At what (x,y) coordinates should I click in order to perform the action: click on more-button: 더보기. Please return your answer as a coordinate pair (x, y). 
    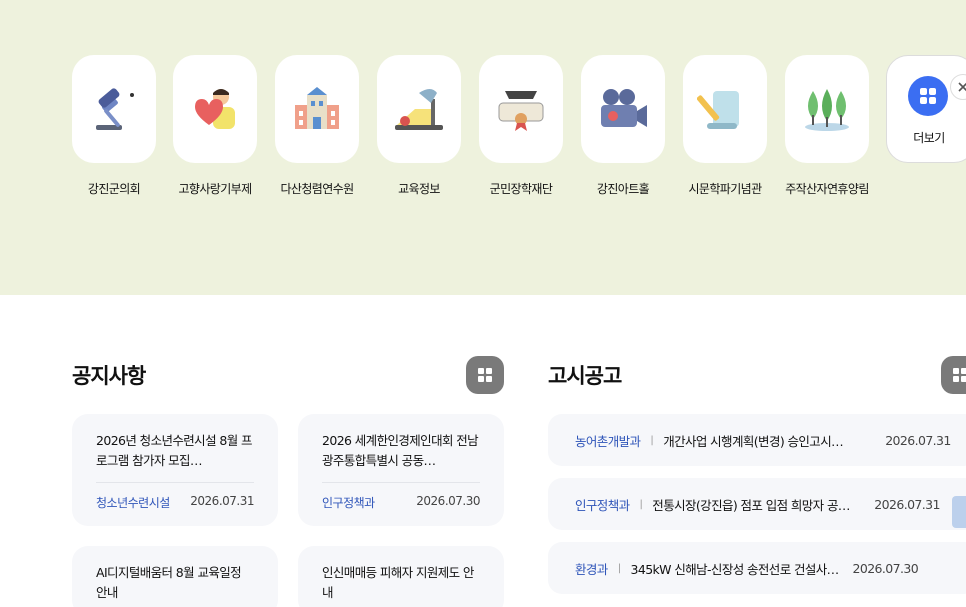
    Looking at the image, I should click on (926, 109).